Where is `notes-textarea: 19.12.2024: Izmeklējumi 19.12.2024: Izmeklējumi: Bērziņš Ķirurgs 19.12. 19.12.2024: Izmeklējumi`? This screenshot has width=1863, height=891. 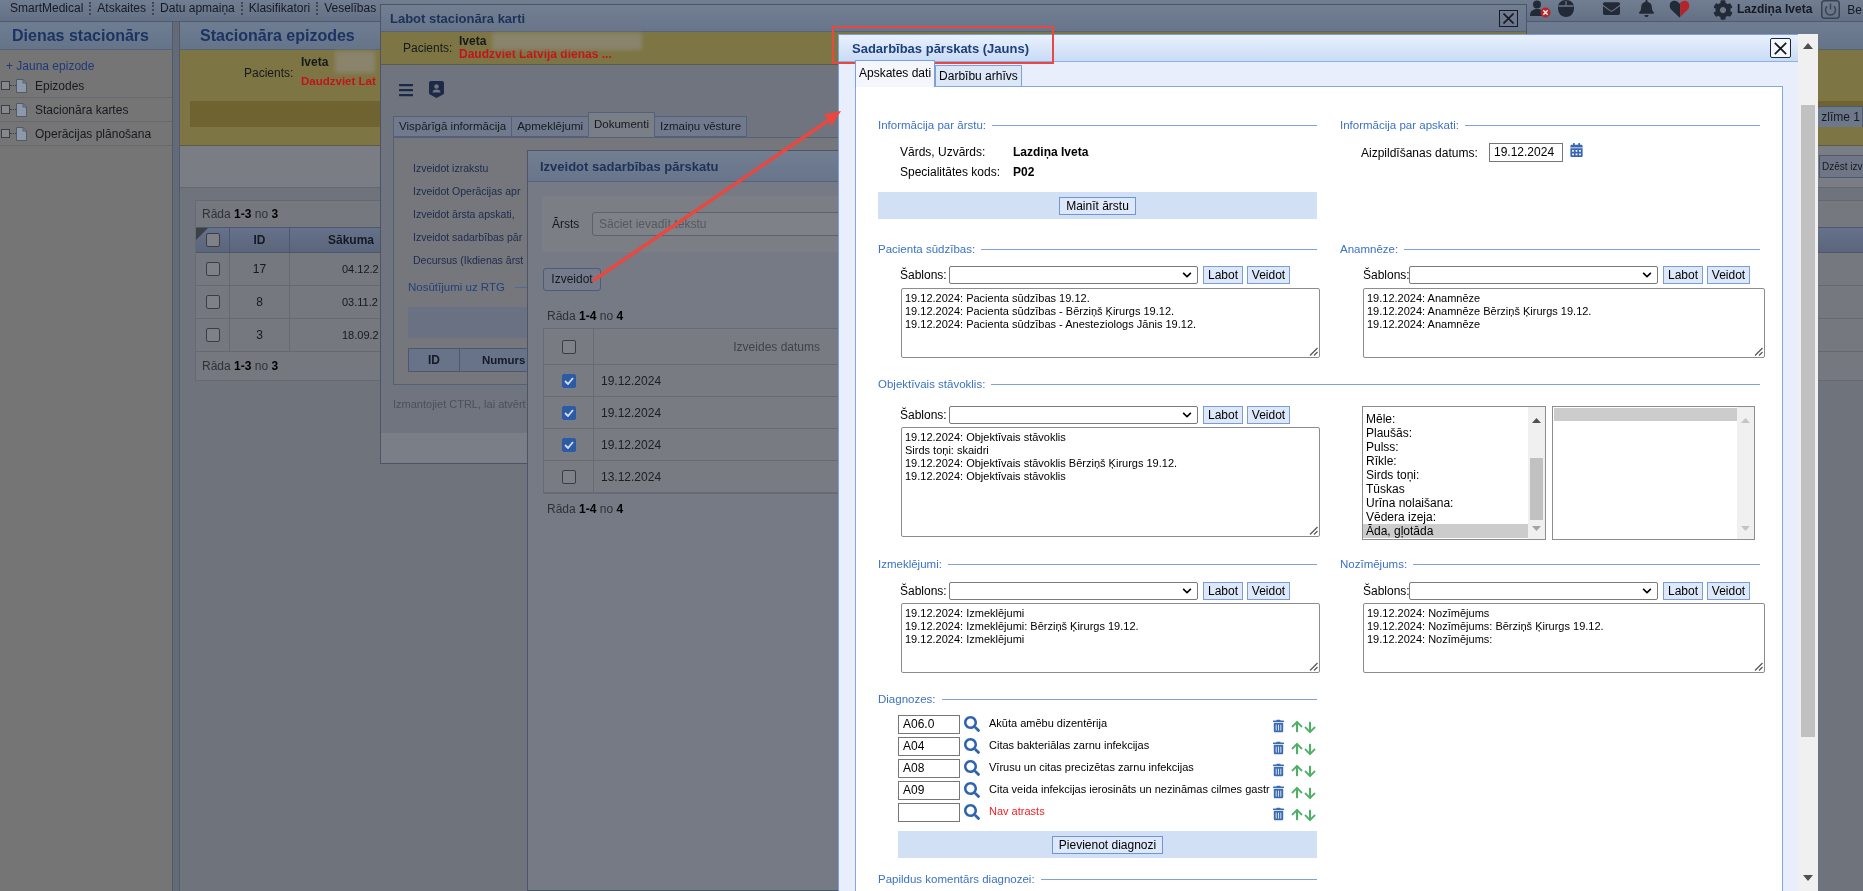 notes-textarea: 19.12.2024: Izmeklējumi 19.12.2024: Izmeklējumi: Bērziņš Ķirurgs 19.12. 19.12.2024: Izmeklējumi is located at coordinates (1110, 638).